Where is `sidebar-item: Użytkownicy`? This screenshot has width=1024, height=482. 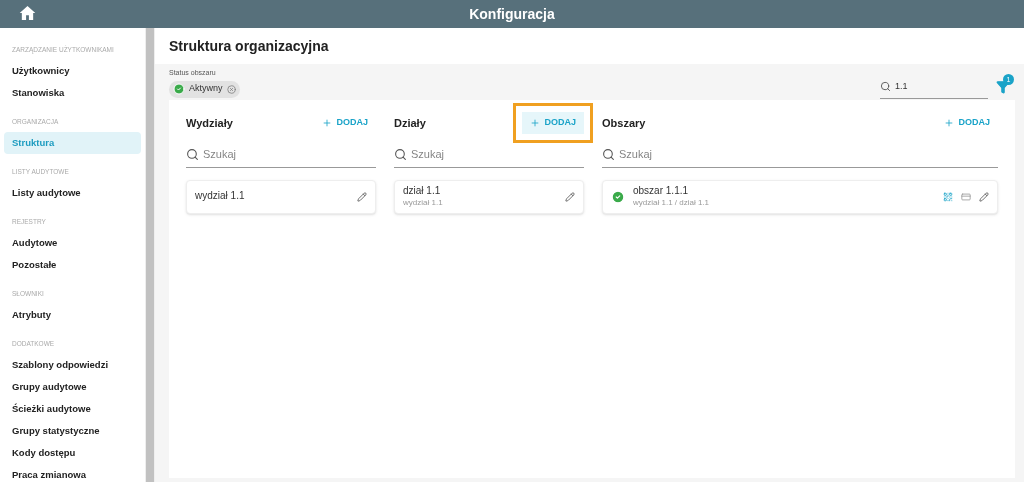 sidebar-item: Użytkownicy is located at coordinates (72, 71).